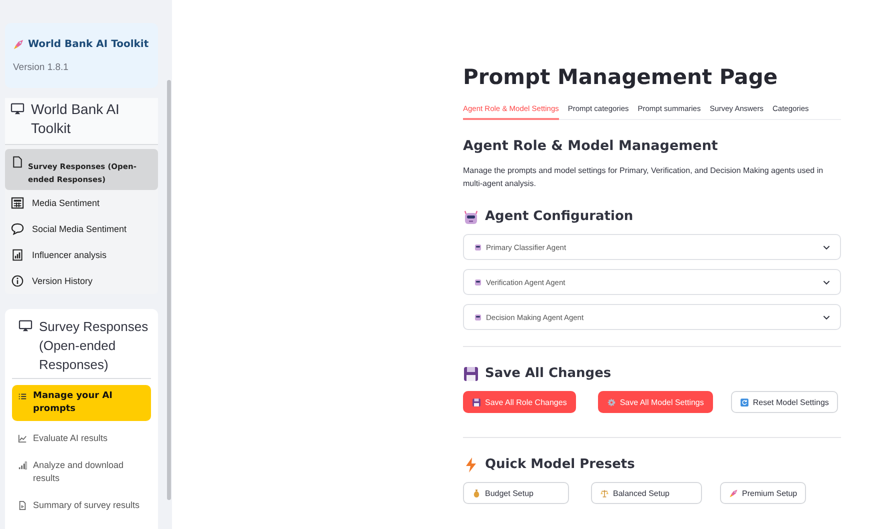 The width and height of the screenshot is (872, 529). I want to click on subnav-title: Survey Responses (Open-ended Responses), so click(94, 346).